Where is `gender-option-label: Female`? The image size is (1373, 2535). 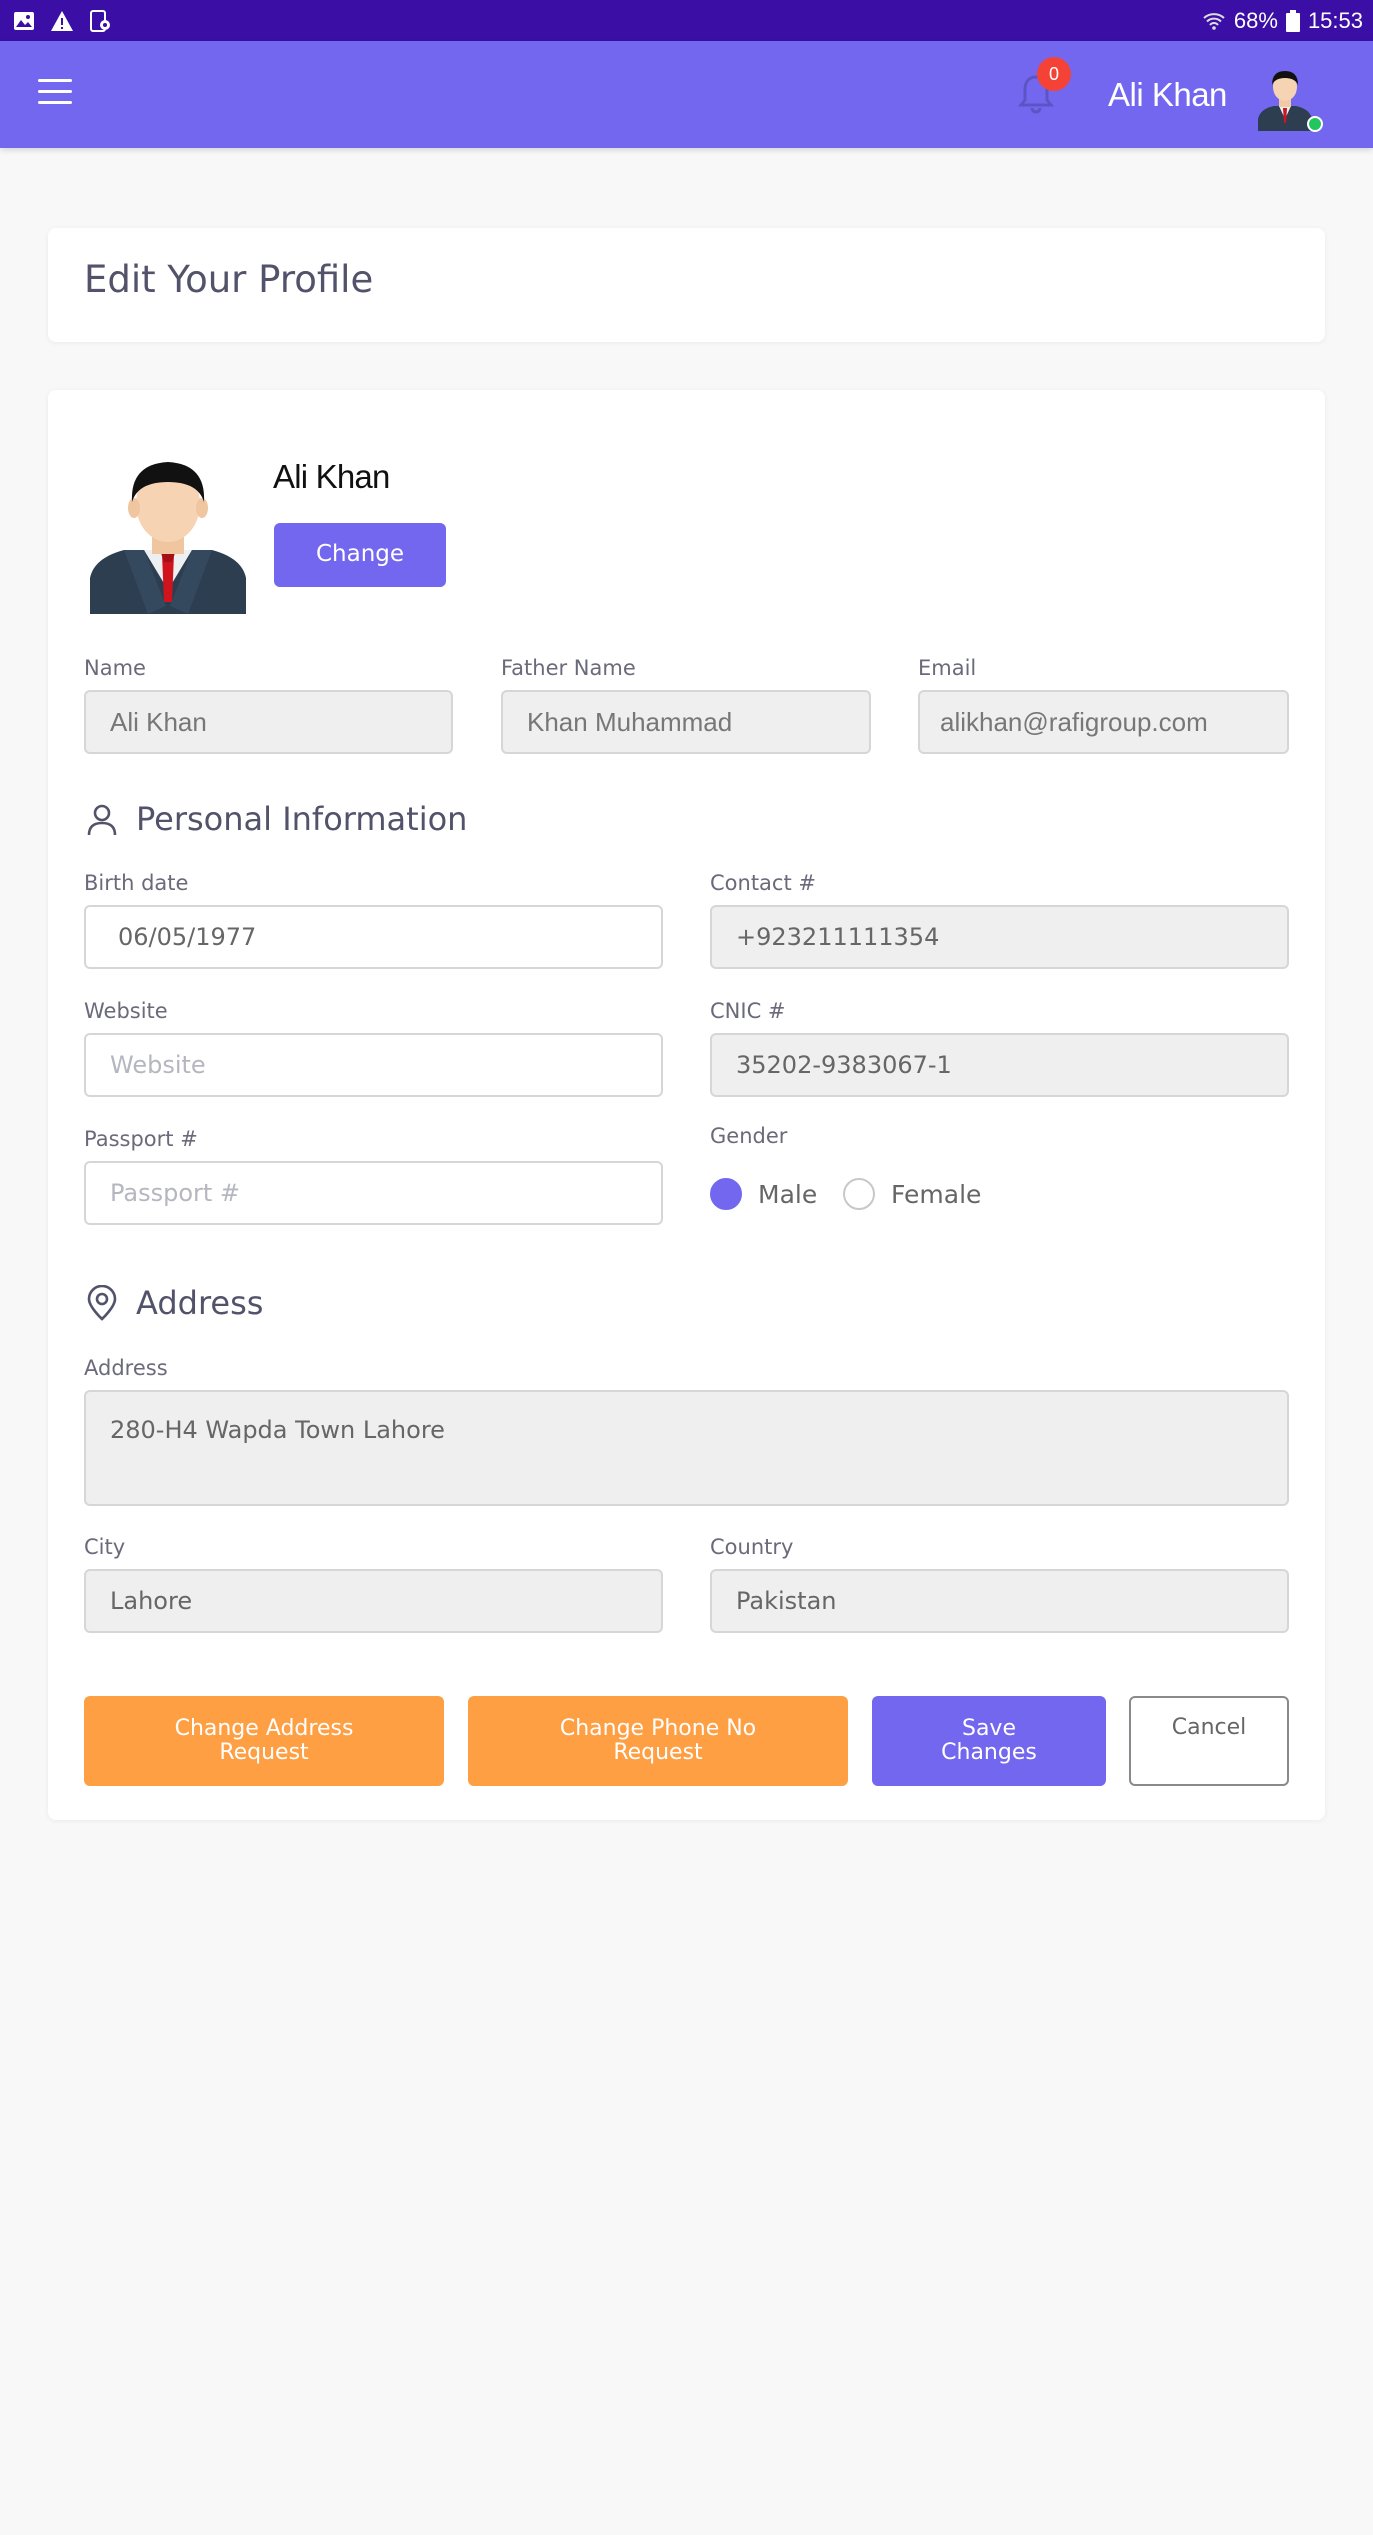 gender-option-label: Female is located at coordinates (936, 1194).